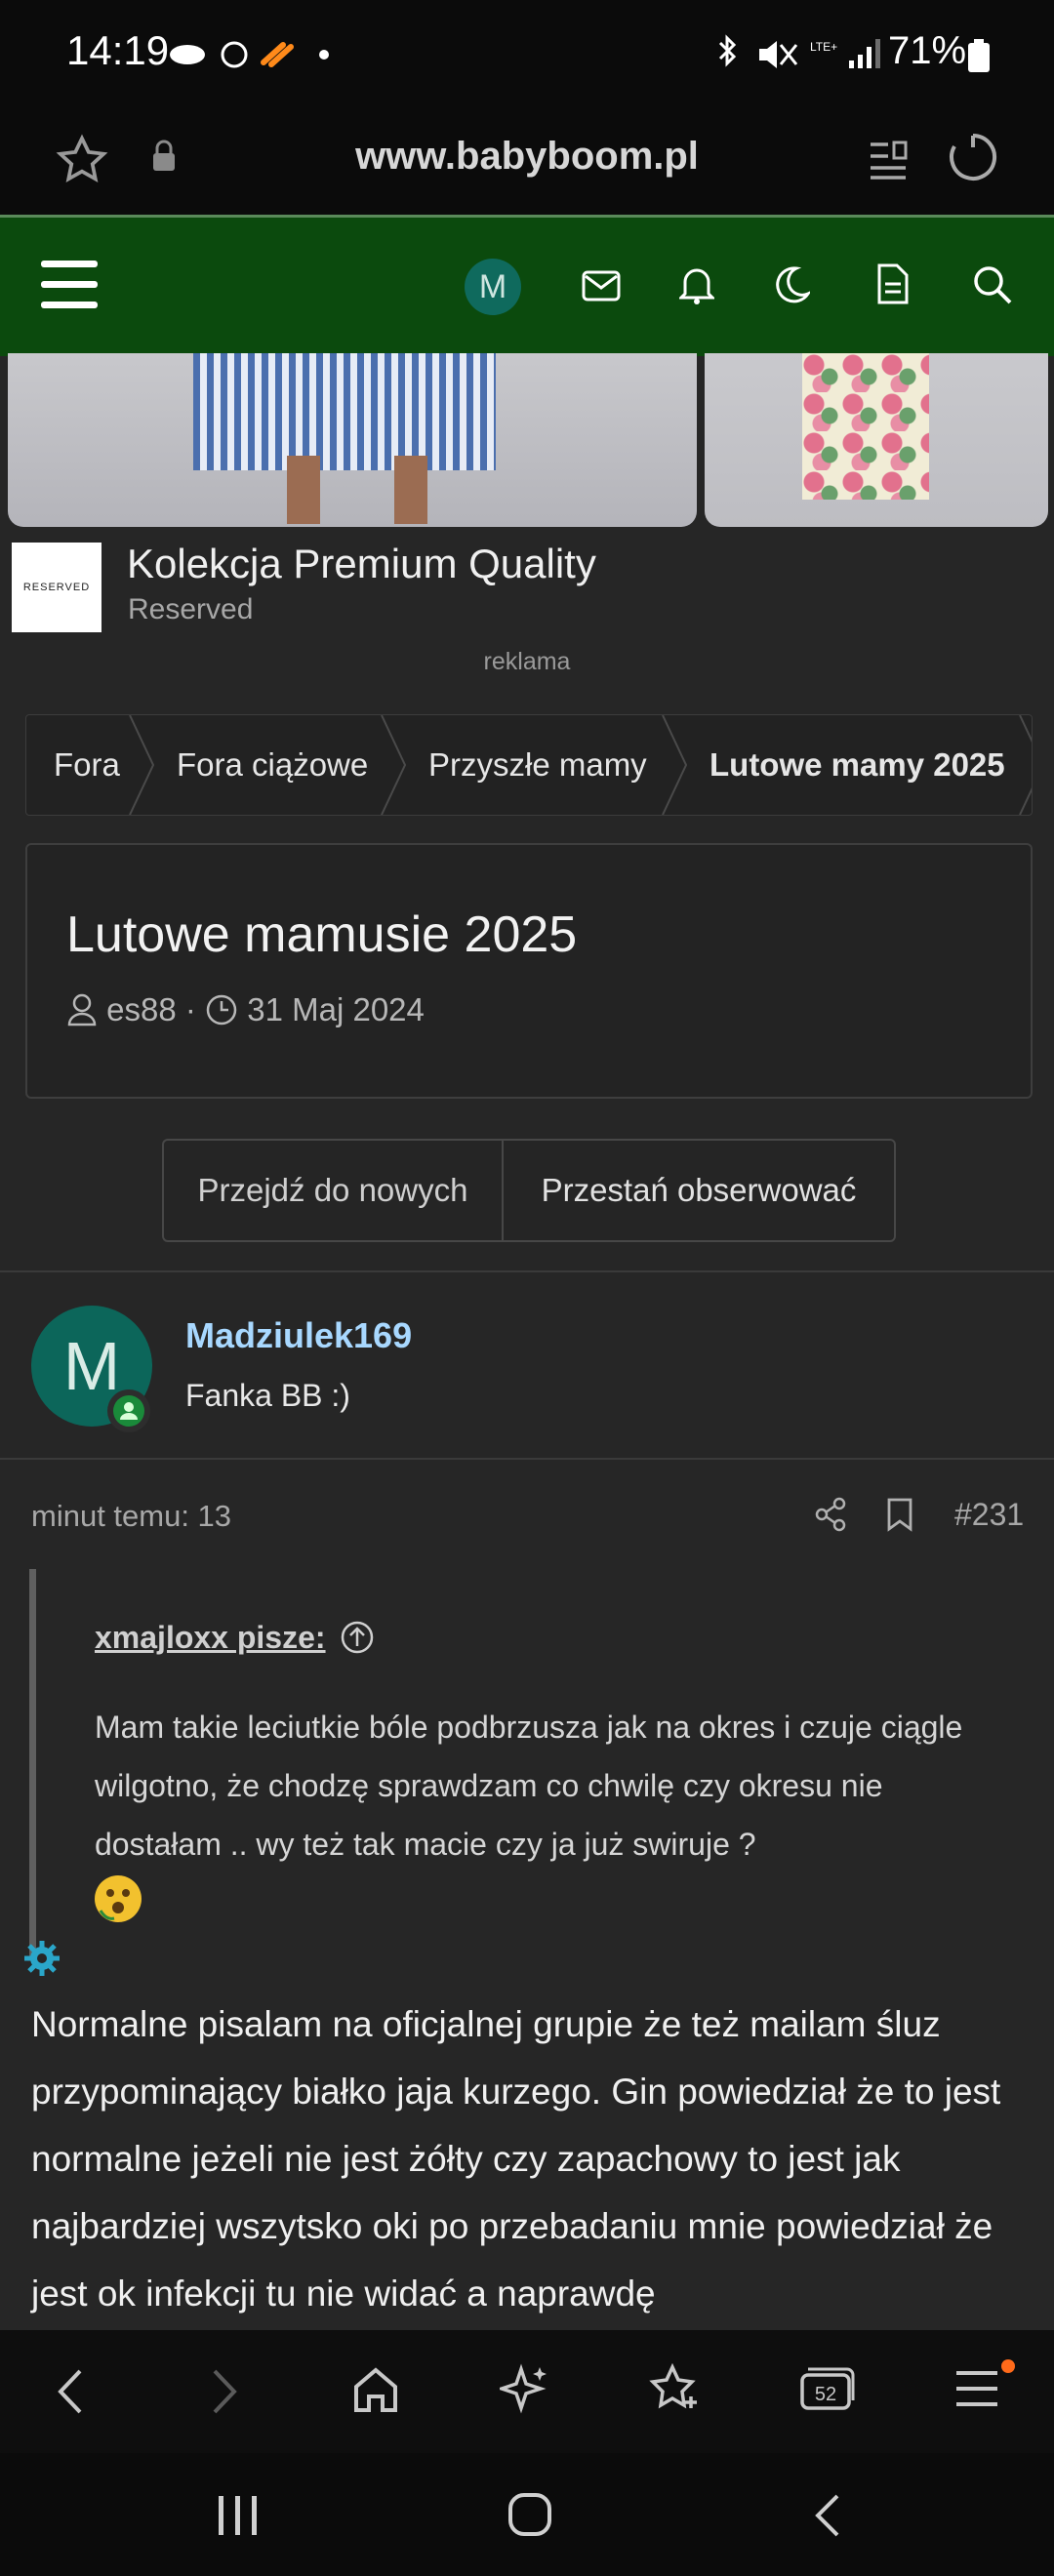 The height and width of the screenshot is (2576, 1054). What do you see at coordinates (830, 1514) in the screenshot?
I see `share-icon` at bounding box center [830, 1514].